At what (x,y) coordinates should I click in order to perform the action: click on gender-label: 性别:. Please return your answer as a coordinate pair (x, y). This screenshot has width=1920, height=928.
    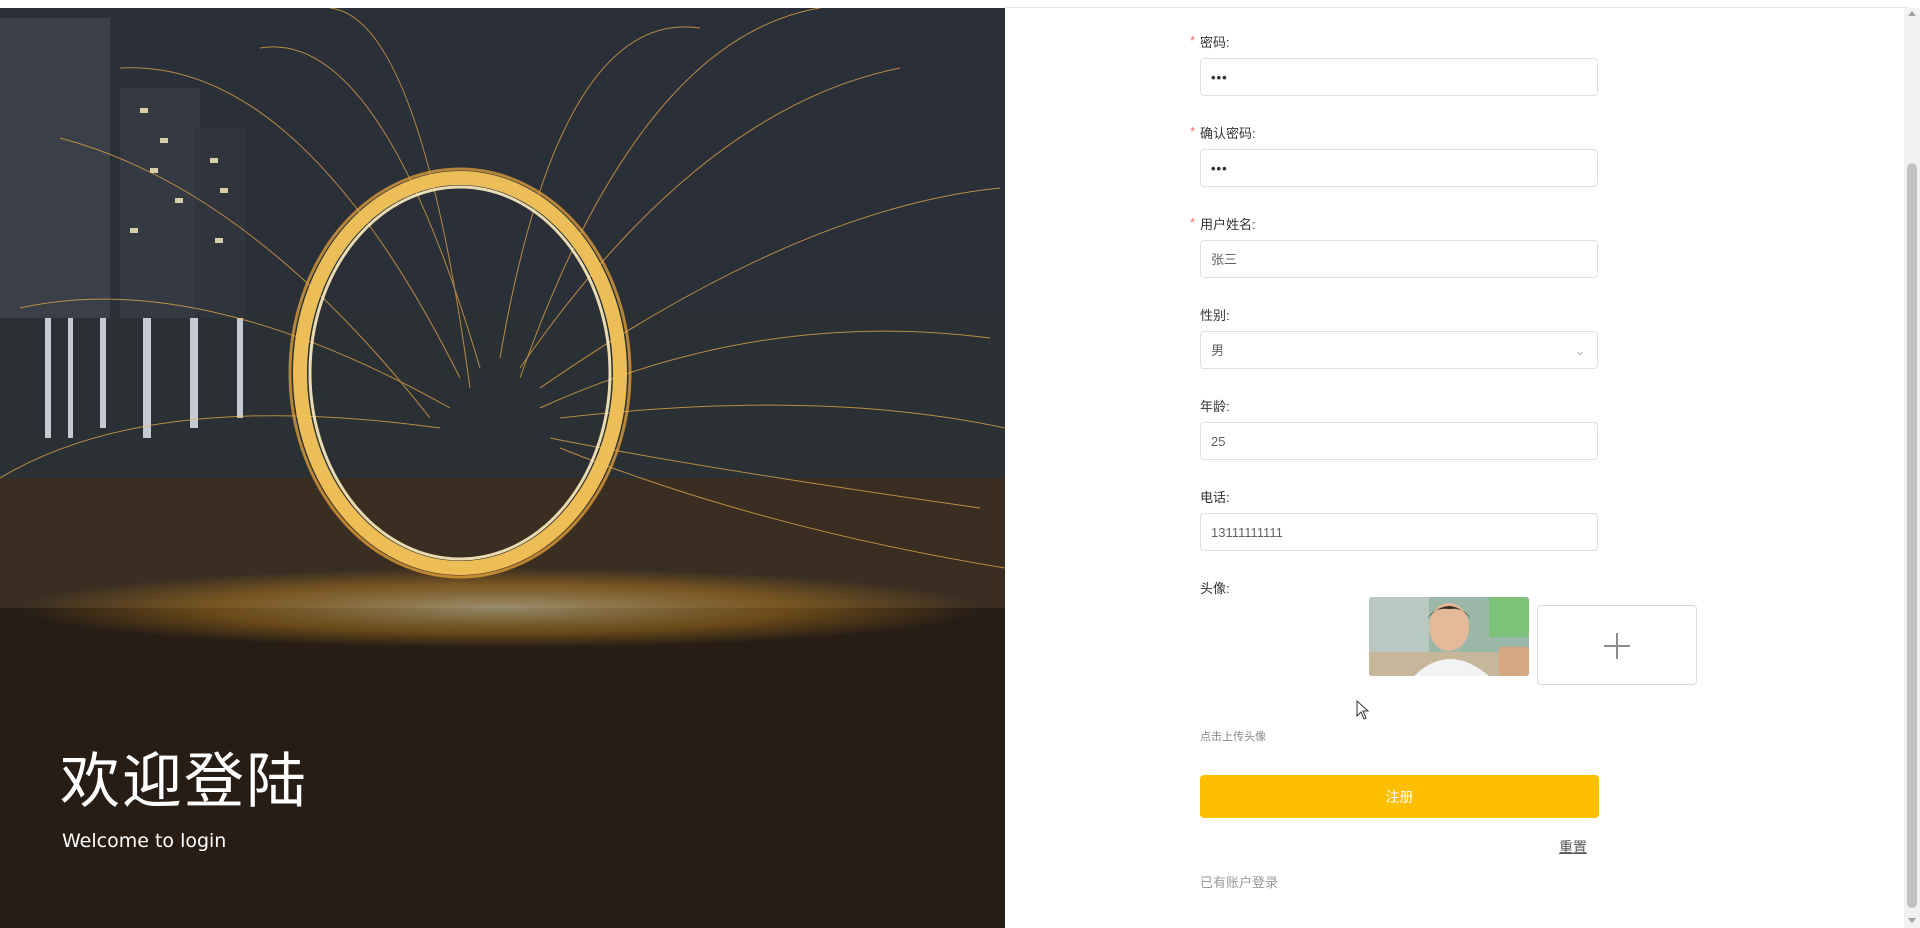
    Looking at the image, I should click on (1215, 315).